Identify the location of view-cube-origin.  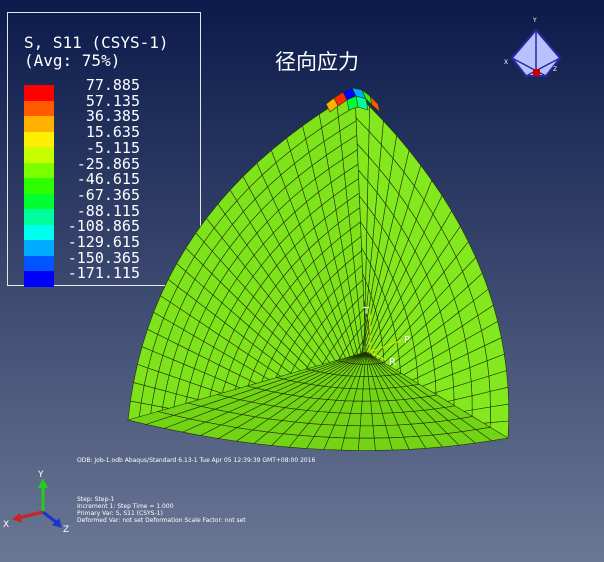
(536, 72).